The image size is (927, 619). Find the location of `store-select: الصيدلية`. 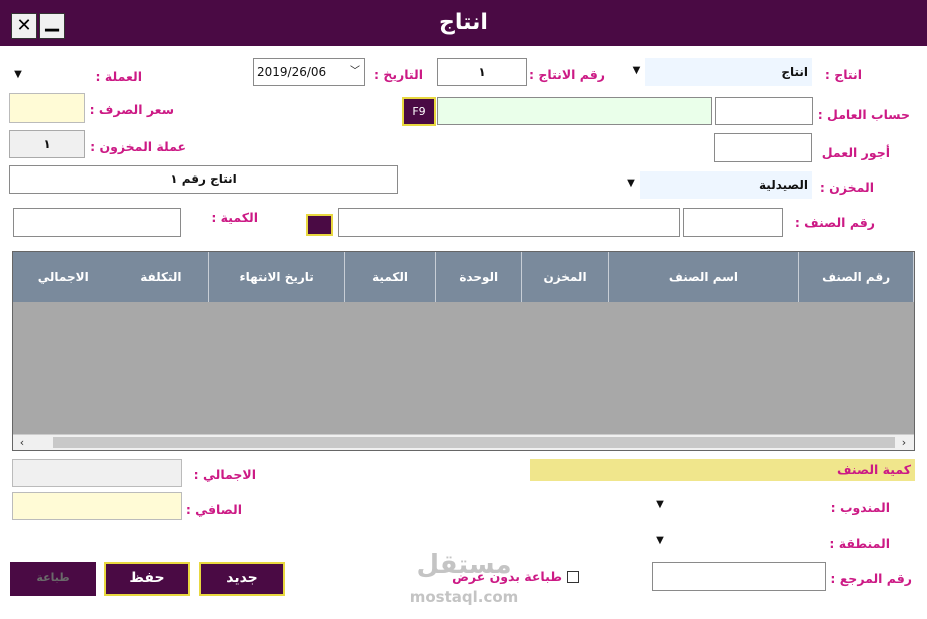

store-select: الصيدلية is located at coordinates (726, 185).